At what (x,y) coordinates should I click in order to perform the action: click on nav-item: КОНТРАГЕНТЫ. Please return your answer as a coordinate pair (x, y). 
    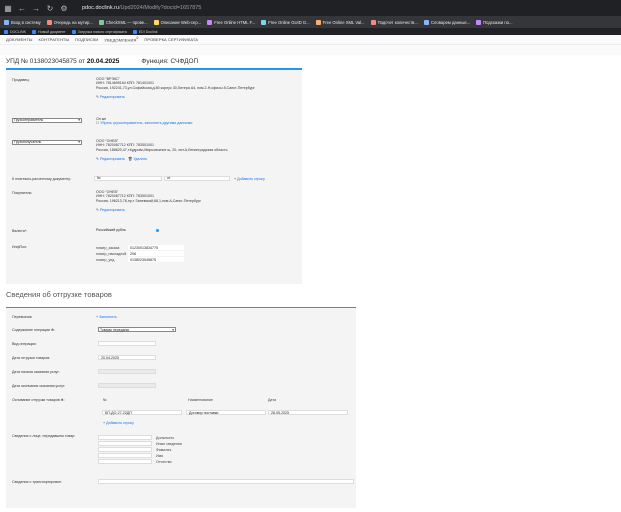
    Looking at the image, I should click on (54, 39).